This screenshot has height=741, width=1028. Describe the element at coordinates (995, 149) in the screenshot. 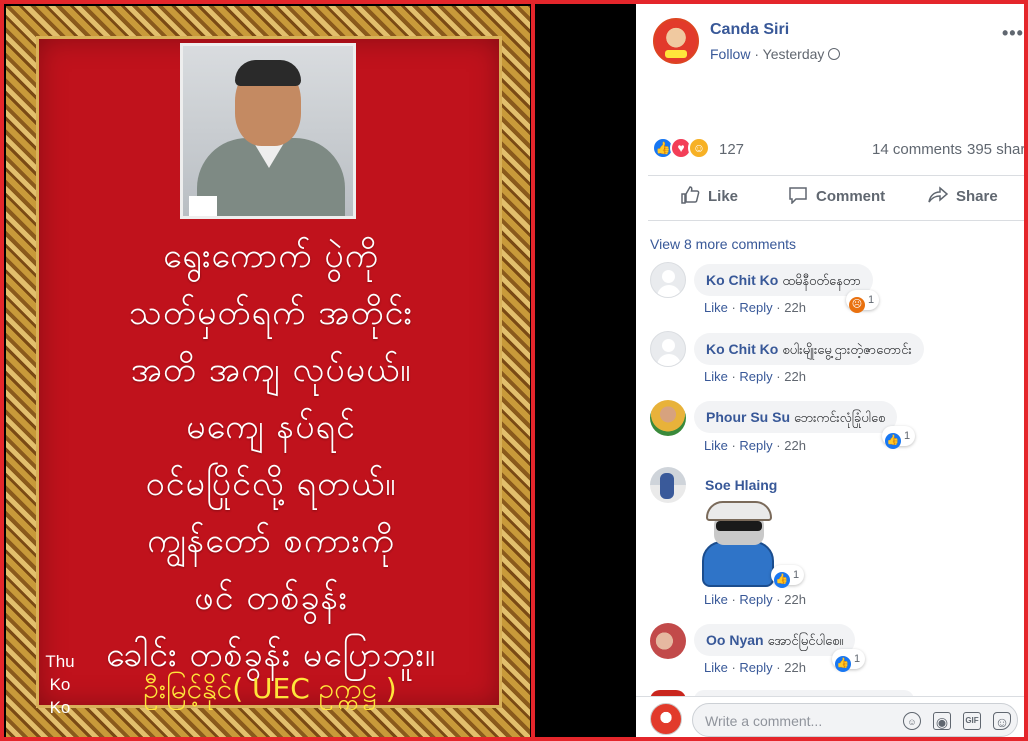

I see `shares-count: 395 shares` at that location.